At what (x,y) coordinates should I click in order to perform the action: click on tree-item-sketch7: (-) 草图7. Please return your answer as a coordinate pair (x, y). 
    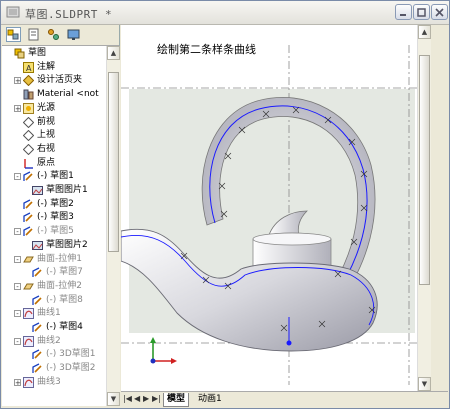
    Looking at the image, I should click on (53, 272).